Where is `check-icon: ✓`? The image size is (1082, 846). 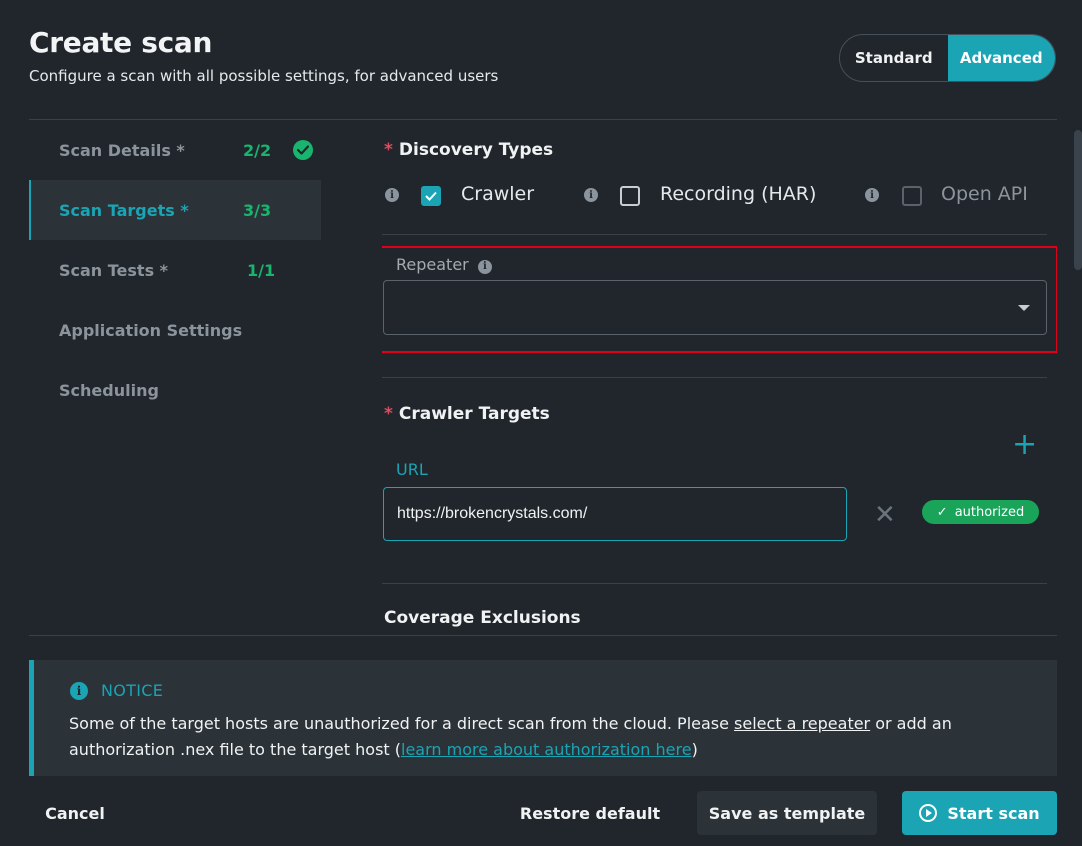 check-icon: ✓ is located at coordinates (942, 512).